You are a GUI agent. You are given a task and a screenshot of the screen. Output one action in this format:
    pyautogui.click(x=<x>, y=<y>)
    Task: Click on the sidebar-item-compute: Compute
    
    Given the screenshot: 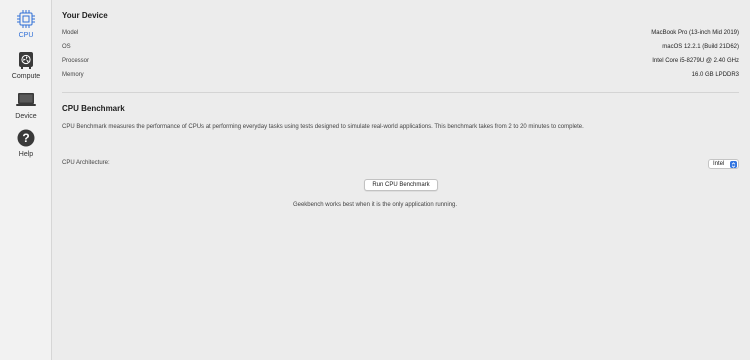 What is the action you would take?
    pyautogui.click(x=26, y=69)
    